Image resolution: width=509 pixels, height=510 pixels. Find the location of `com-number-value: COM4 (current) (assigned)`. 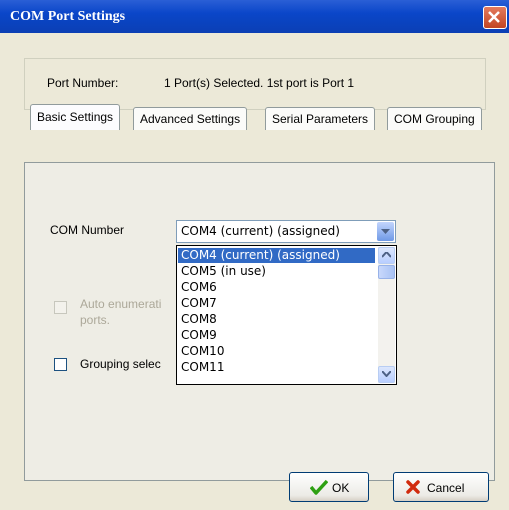

com-number-value: COM4 (current) (assigned) is located at coordinates (260, 231).